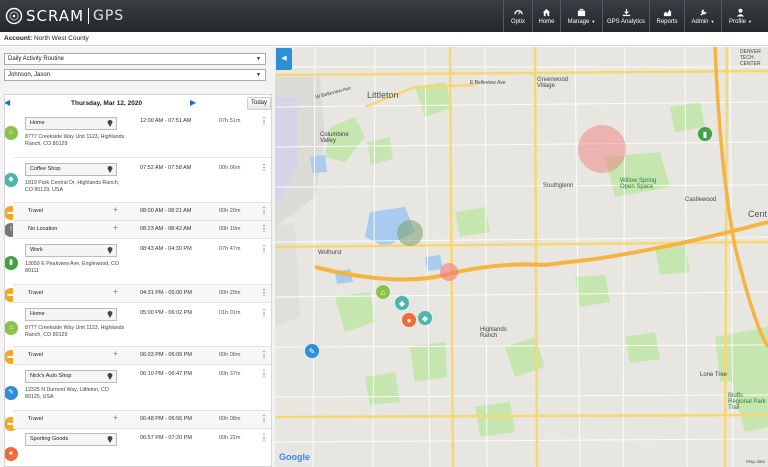  I want to click on nav-optix: Optix, so click(517, 16).